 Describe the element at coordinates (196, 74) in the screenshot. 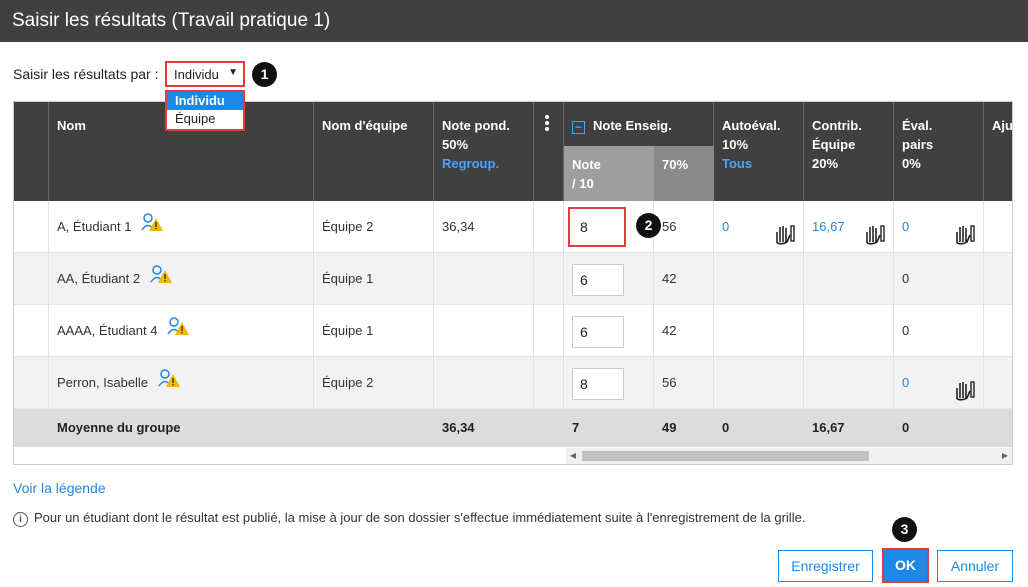

I see `mode-select-value: Individu` at that location.